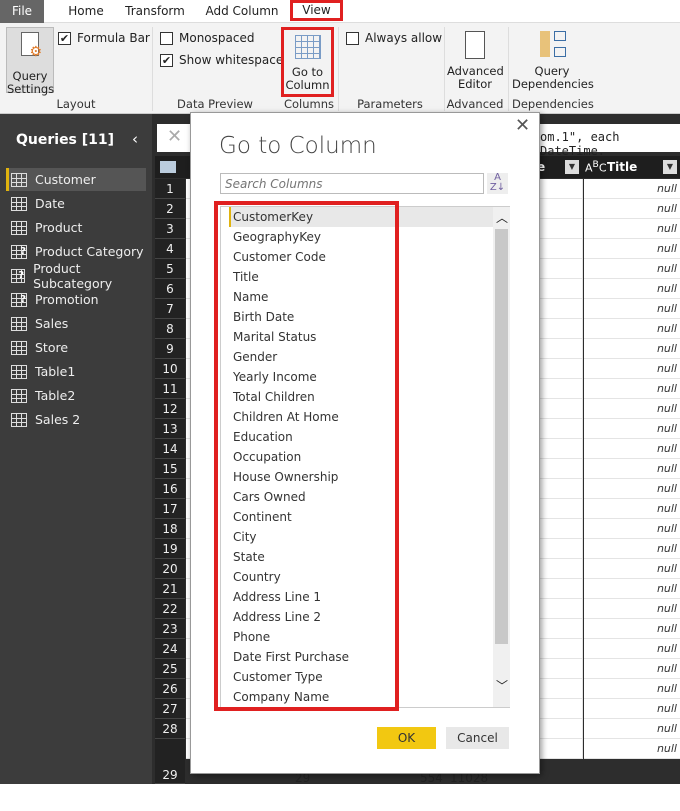 The width and height of the screenshot is (680, 811). I want to click on query-label: Table1, so click(55, 371).